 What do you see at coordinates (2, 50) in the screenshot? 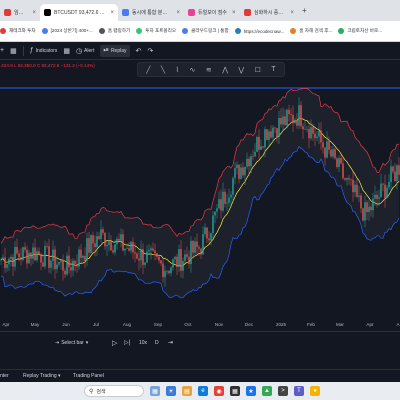
I see `add-symbol-button: +` at bounding box center [2, 50].